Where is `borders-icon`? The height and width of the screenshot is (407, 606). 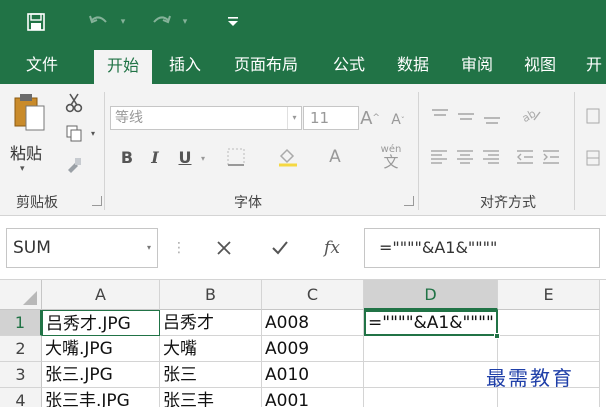 borders-icon is located at coordinates (236, 157).